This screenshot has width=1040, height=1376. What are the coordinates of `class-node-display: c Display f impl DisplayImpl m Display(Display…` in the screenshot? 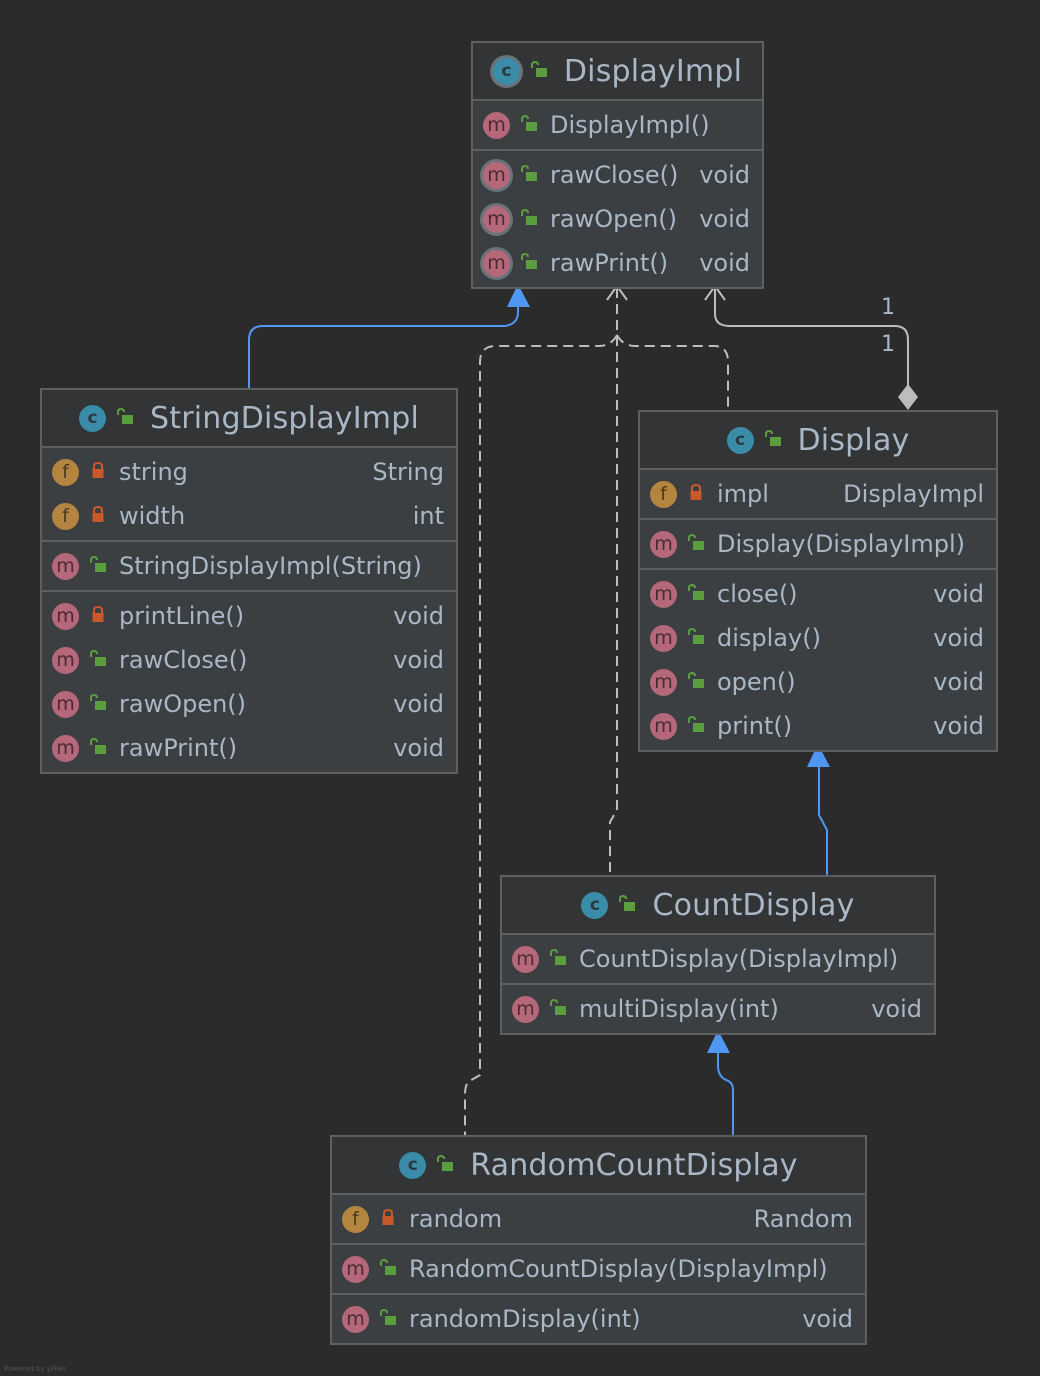 It's located at (818, 581).